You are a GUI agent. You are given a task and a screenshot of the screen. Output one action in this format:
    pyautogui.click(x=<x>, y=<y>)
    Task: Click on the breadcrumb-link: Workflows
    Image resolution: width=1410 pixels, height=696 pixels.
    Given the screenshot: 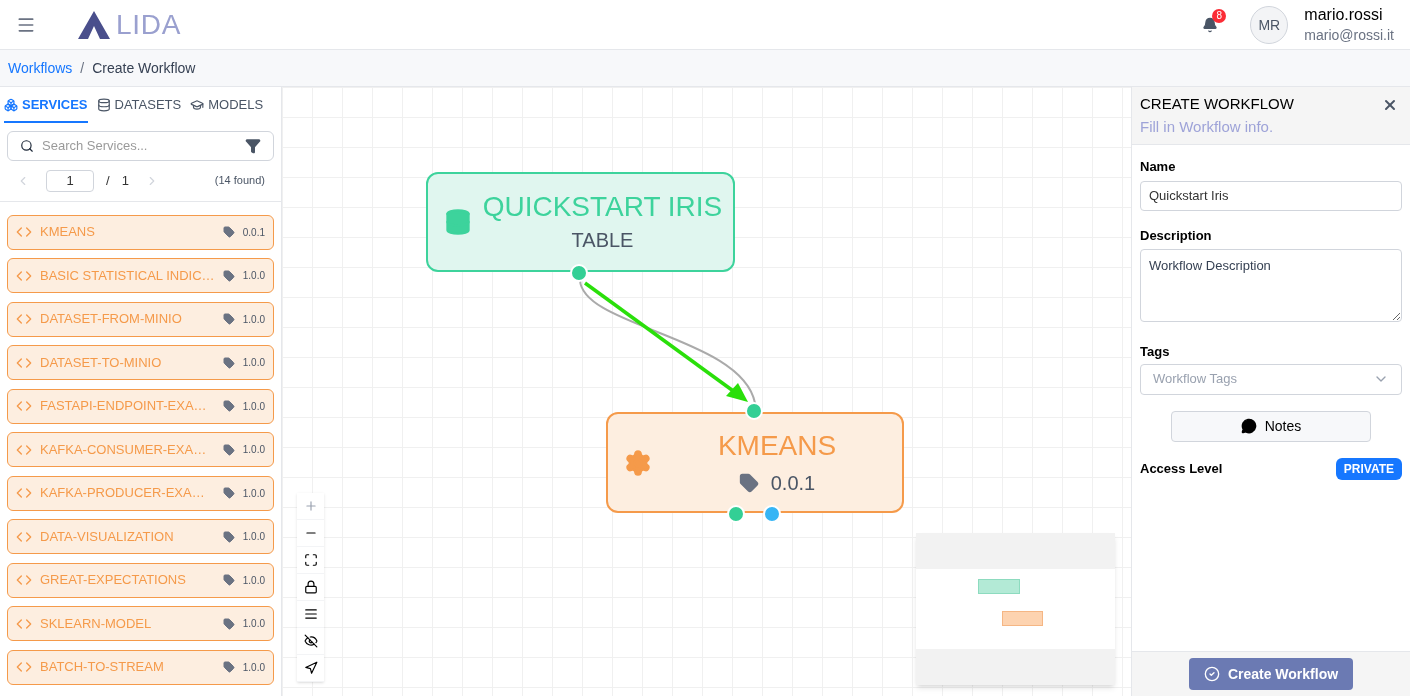 What is the action you would take?
    pyautogui.click(x=40, y=68)
    